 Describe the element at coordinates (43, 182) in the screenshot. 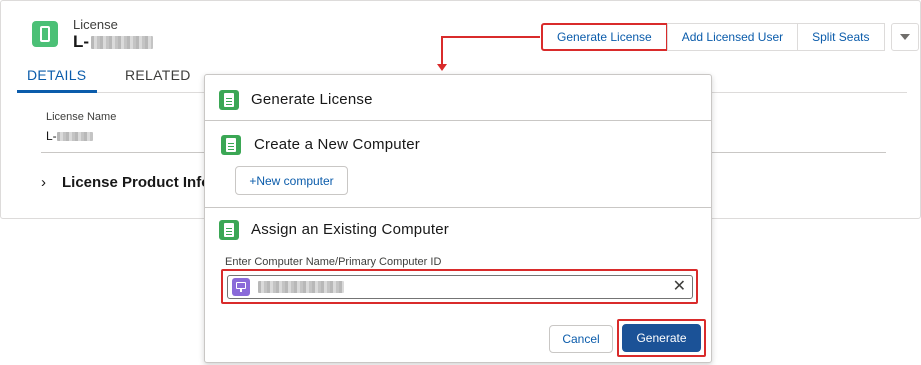

I see `chevron-right-icon: ›` at that location.